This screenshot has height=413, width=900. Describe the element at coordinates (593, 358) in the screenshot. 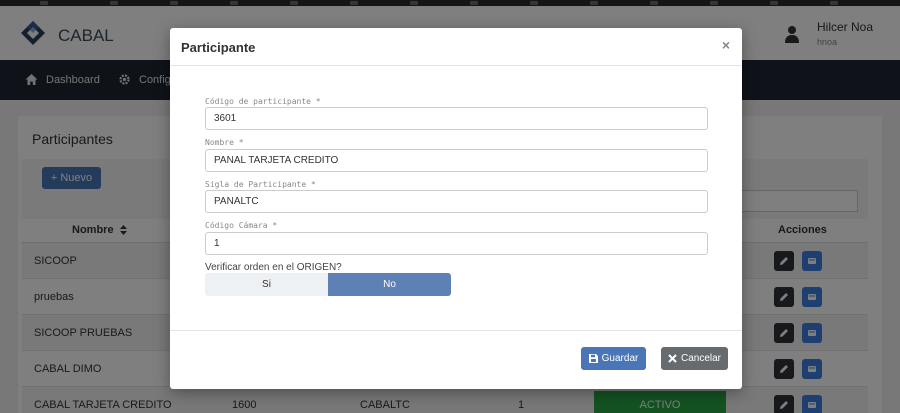

I see `floppy-icon` at that location.